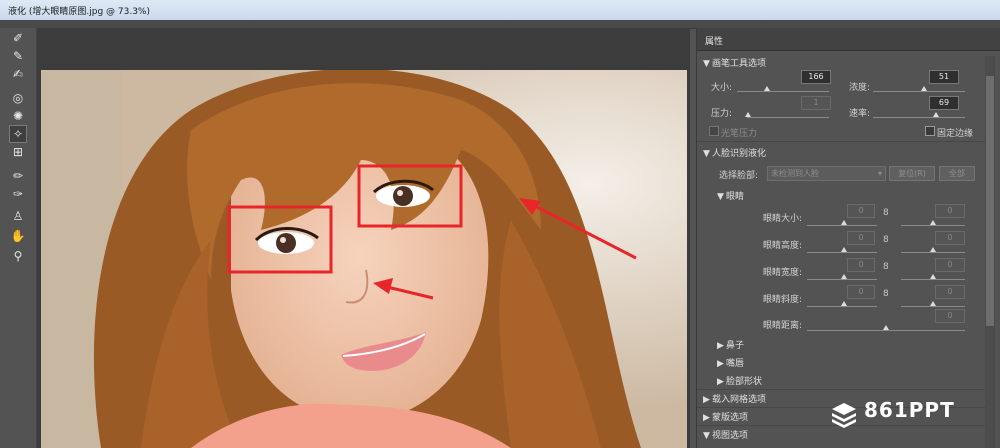 Image resolution: width=1000 pixels, height=448 pixels. Describe the element at coordinates (933, 279) in the screenshot. I see `eye-width-right-slider` at that location.